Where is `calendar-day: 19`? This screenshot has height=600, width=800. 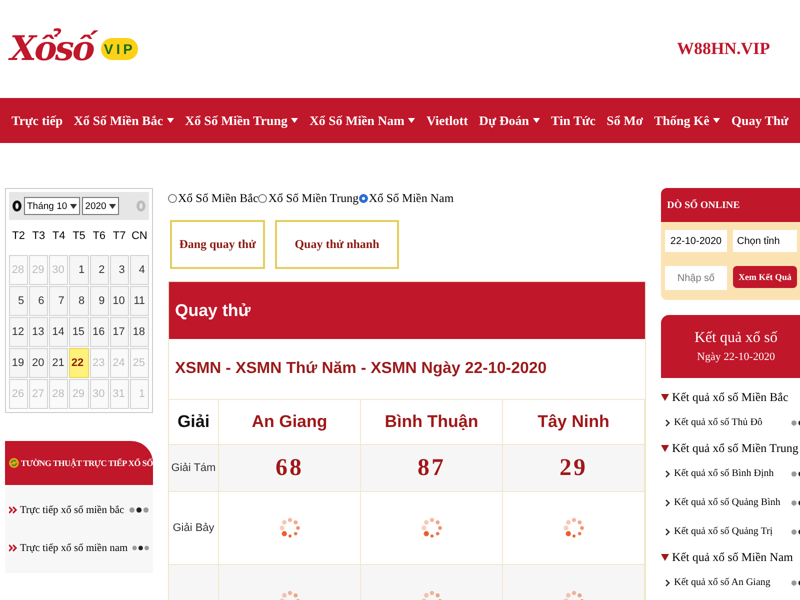 calendar-day: 19 is located at coordinates (18, 363).